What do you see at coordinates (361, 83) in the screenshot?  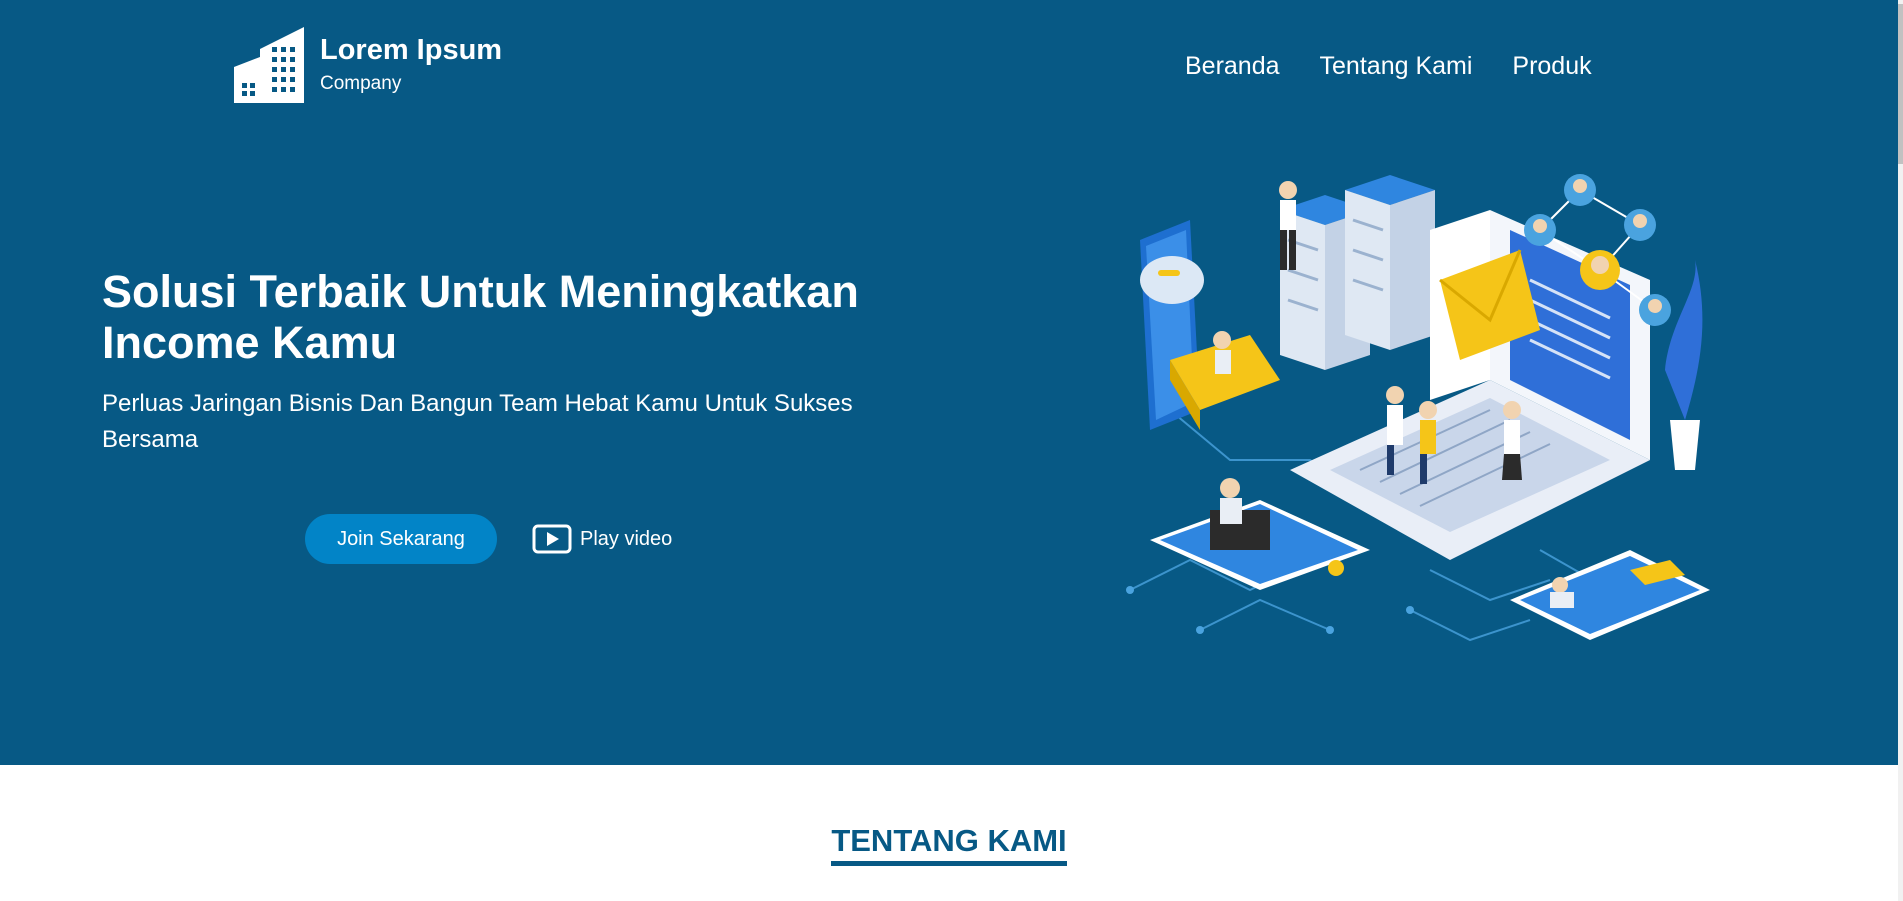 I see `logo-subtitle: Company` at bounding box center [361, 83].